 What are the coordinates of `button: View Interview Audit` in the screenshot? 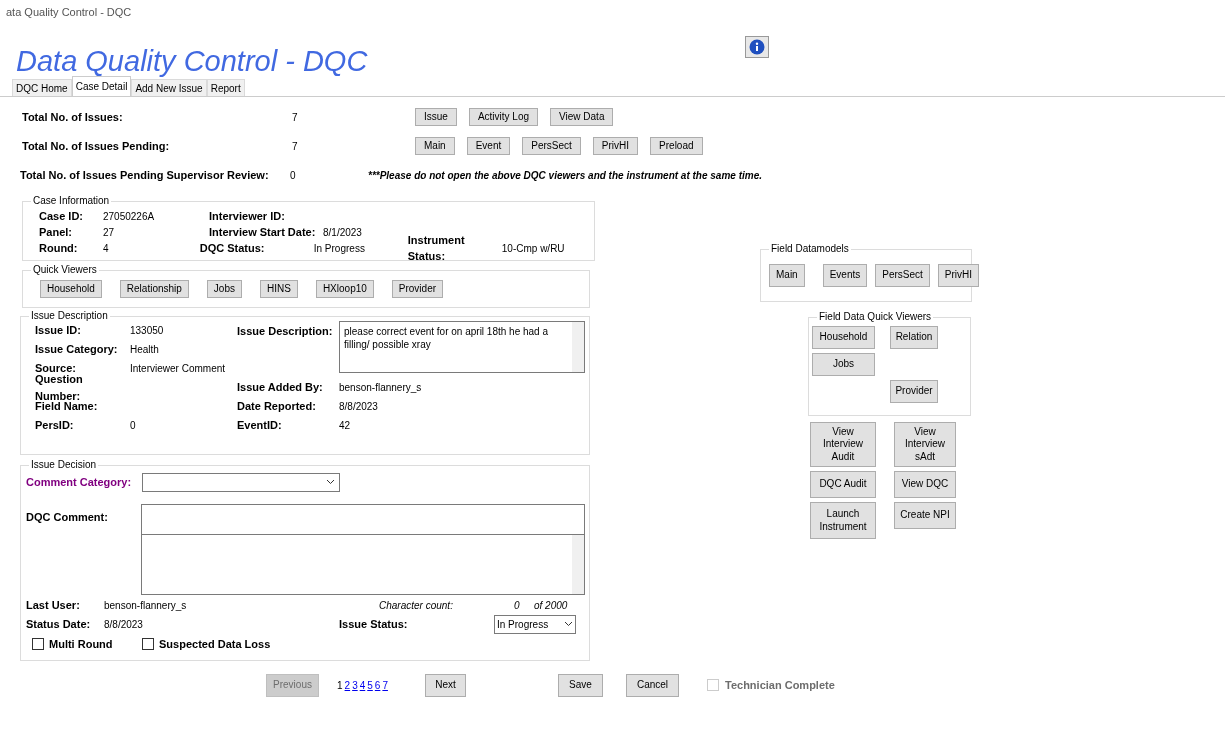 It's located at (843, 444).